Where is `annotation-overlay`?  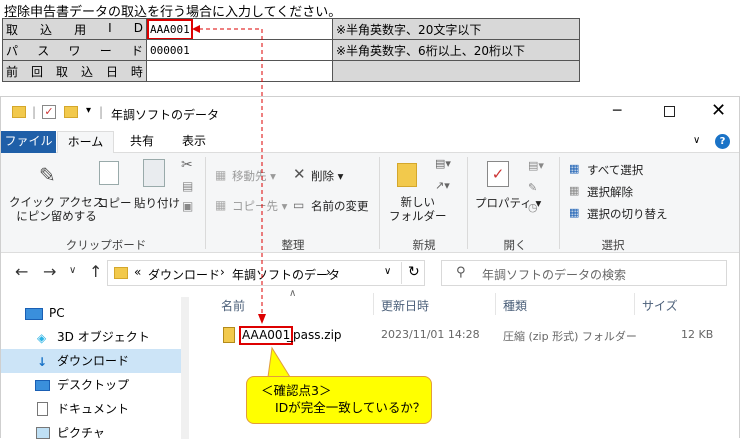 annotation-overlay is located at coordinates (241, 201).